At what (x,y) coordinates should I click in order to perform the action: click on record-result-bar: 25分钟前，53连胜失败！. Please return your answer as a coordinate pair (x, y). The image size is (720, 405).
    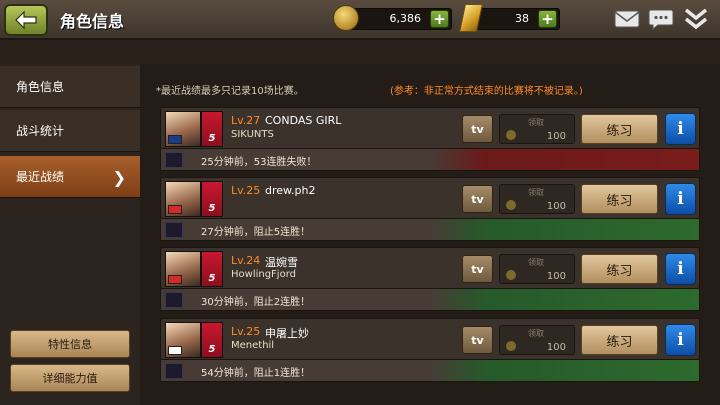
    Looking at the image, I should click on (430, 160).